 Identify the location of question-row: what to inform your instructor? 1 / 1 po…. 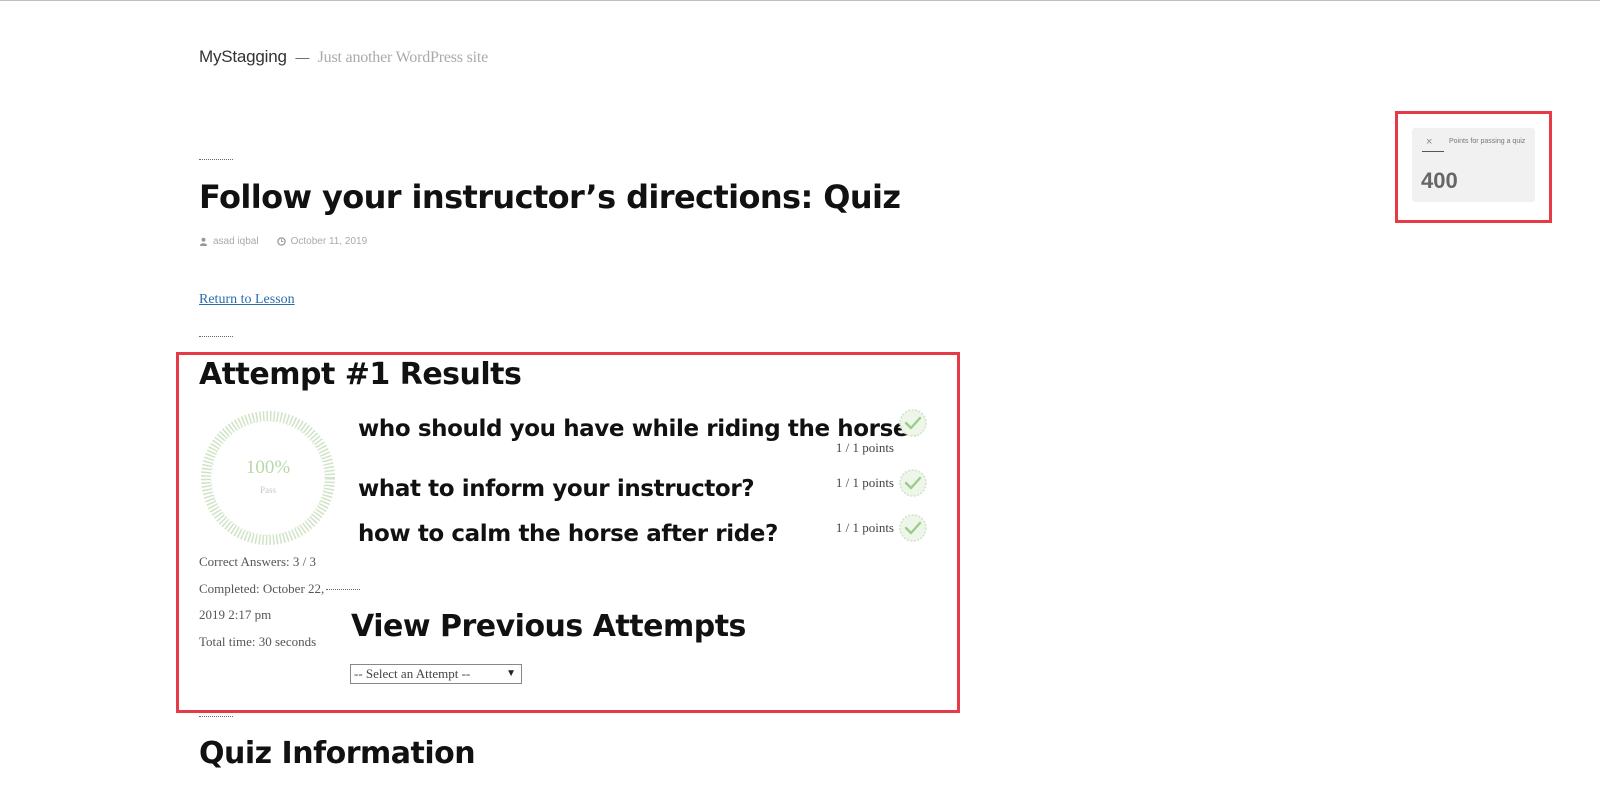
(644, 492).